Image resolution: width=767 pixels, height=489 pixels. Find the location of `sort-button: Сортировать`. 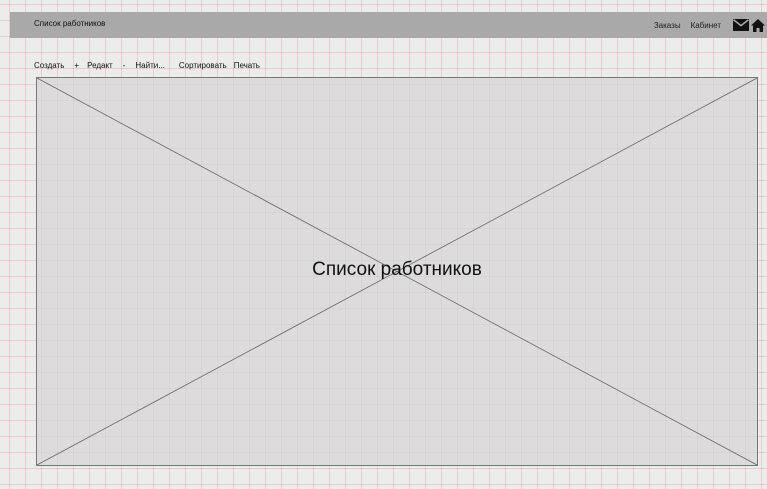

sort-button: Сортировать is located at coordinates (203, 65).